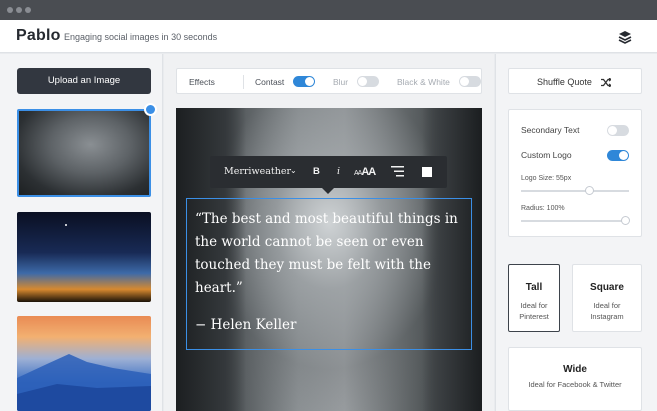 Image resolution: width=657 pixels, height=411 pixels. Describe the element at coordinates (550, 130) in the screenshot. I see `secondary-text-label: Secondary Text` at that location.